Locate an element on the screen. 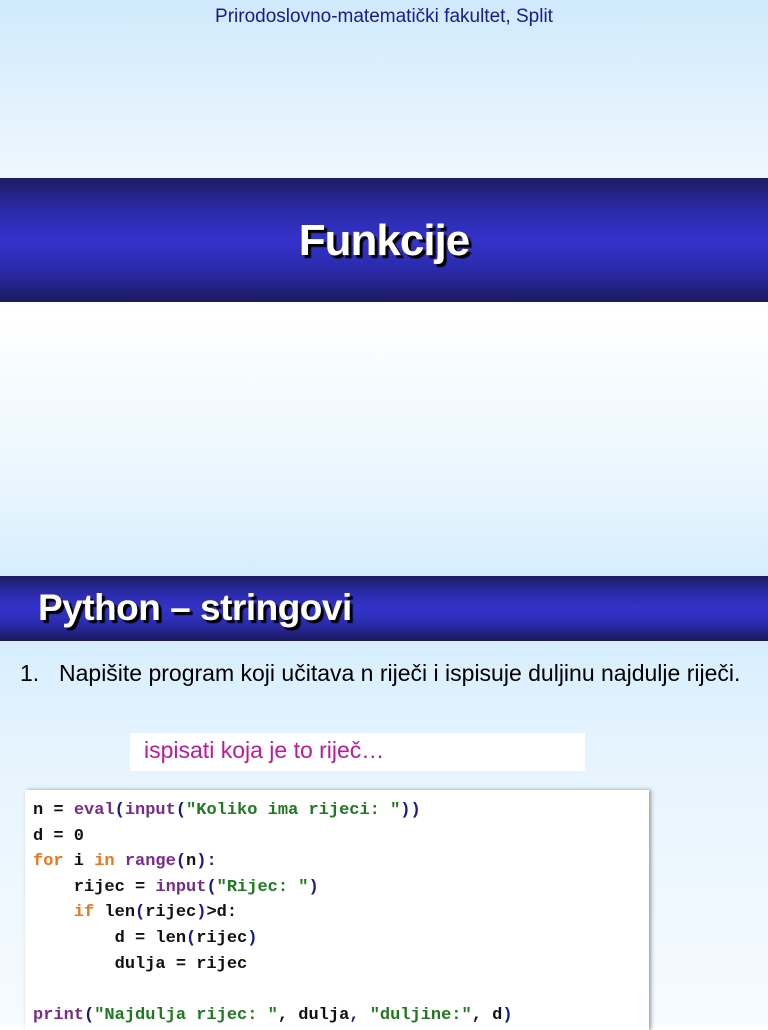 This screenshot has height=1030, width=768. code-token: "Rijec: " is located at coordinates (262, 887).